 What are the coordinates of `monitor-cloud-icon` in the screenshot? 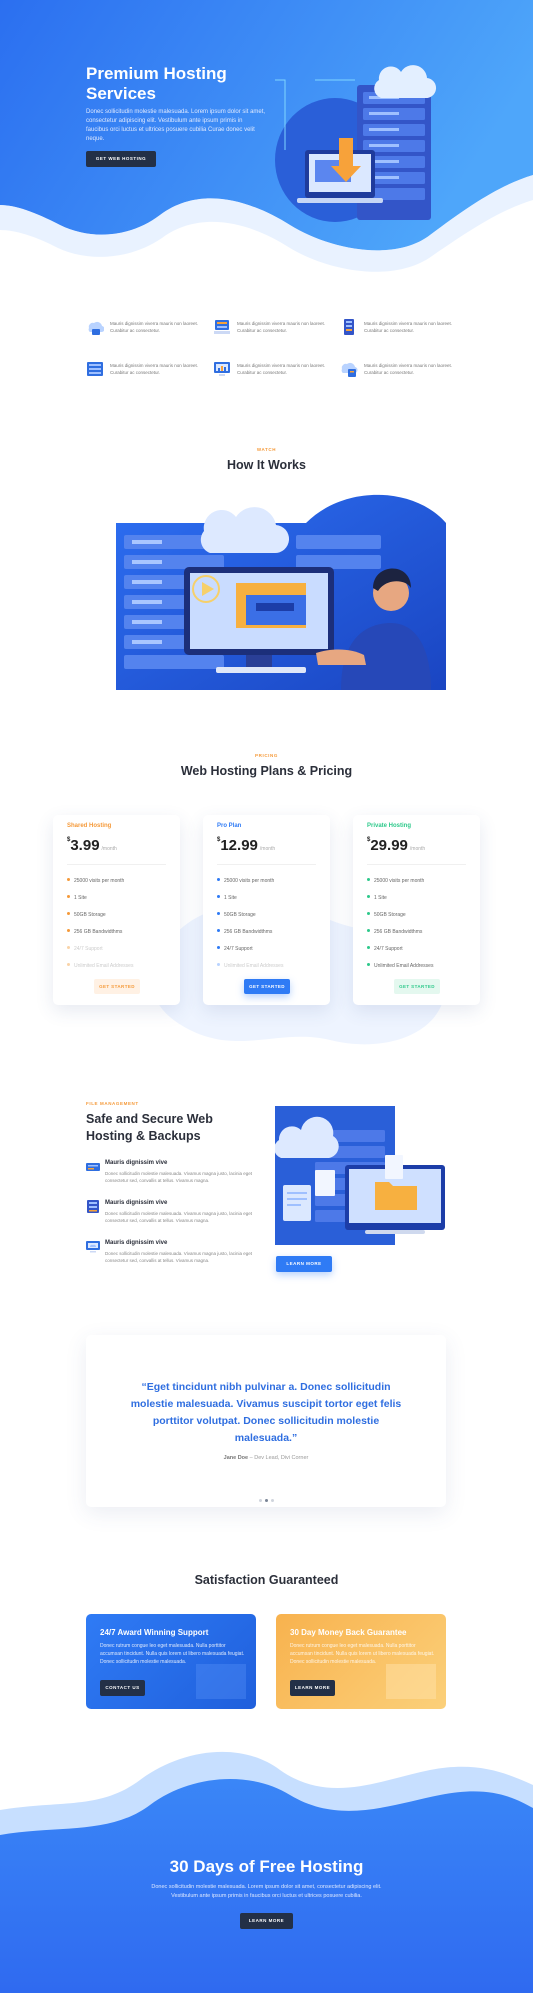 It's located at (93, 1247).